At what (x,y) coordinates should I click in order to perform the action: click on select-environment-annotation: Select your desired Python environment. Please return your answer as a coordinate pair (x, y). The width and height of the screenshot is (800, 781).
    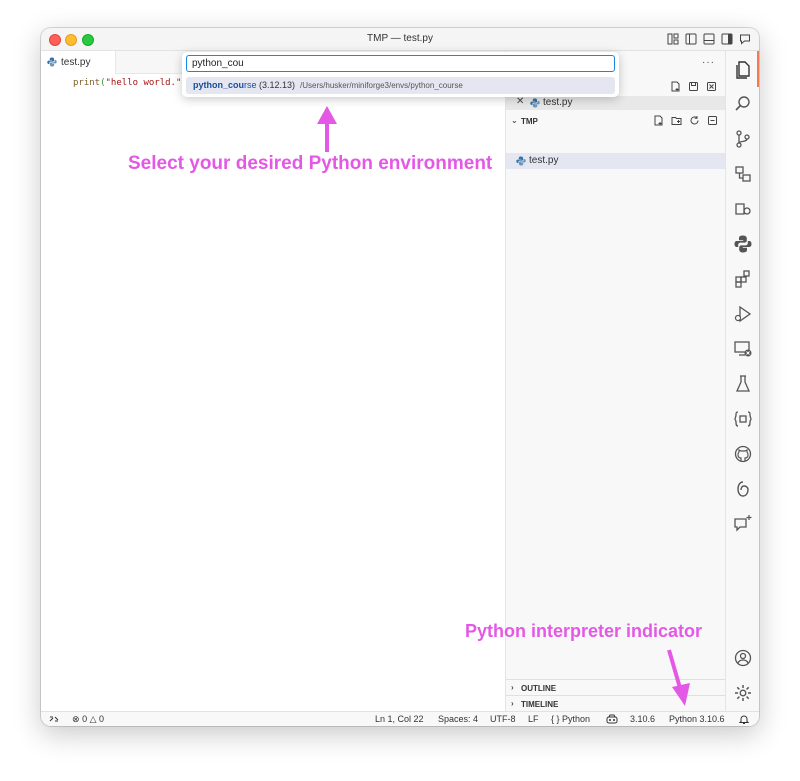
    Looking at the image, I should click on (310, 163).